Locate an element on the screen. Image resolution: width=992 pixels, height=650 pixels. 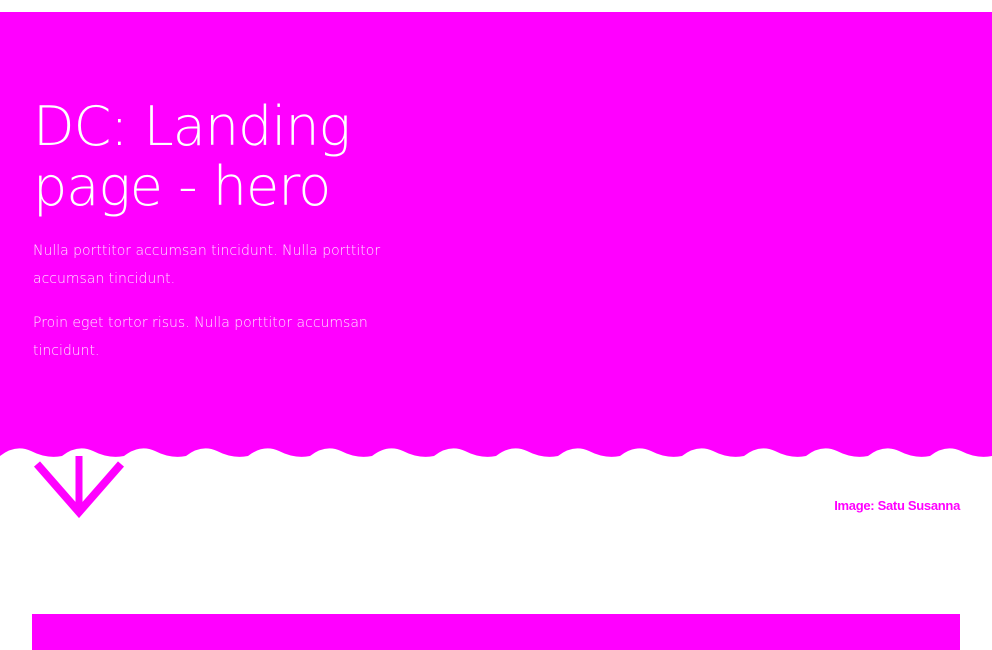
wave-divider is located at coordinates (496, 451).